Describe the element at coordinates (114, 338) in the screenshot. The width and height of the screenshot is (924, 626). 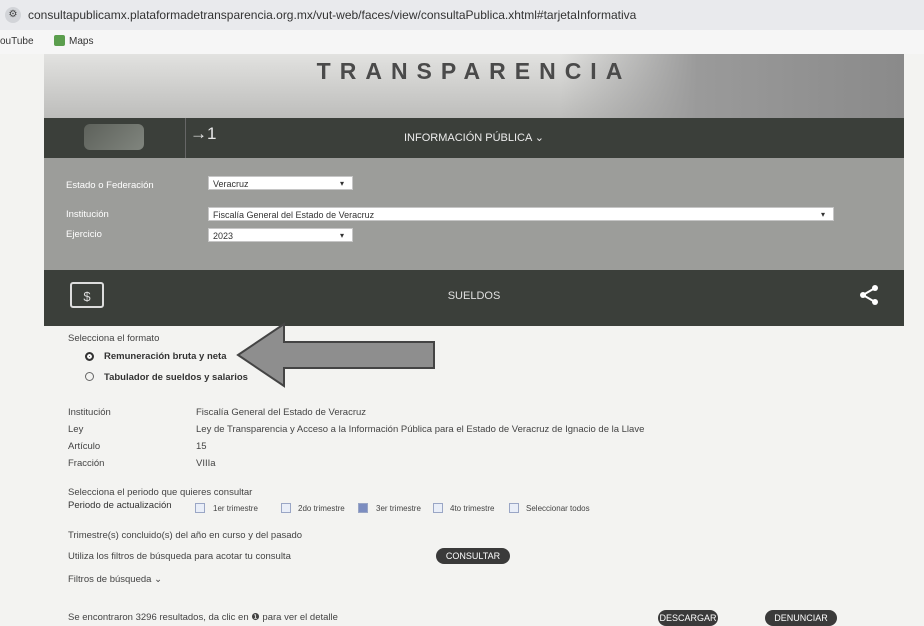
I see `formato-label: Selecciona el formato` at that location.